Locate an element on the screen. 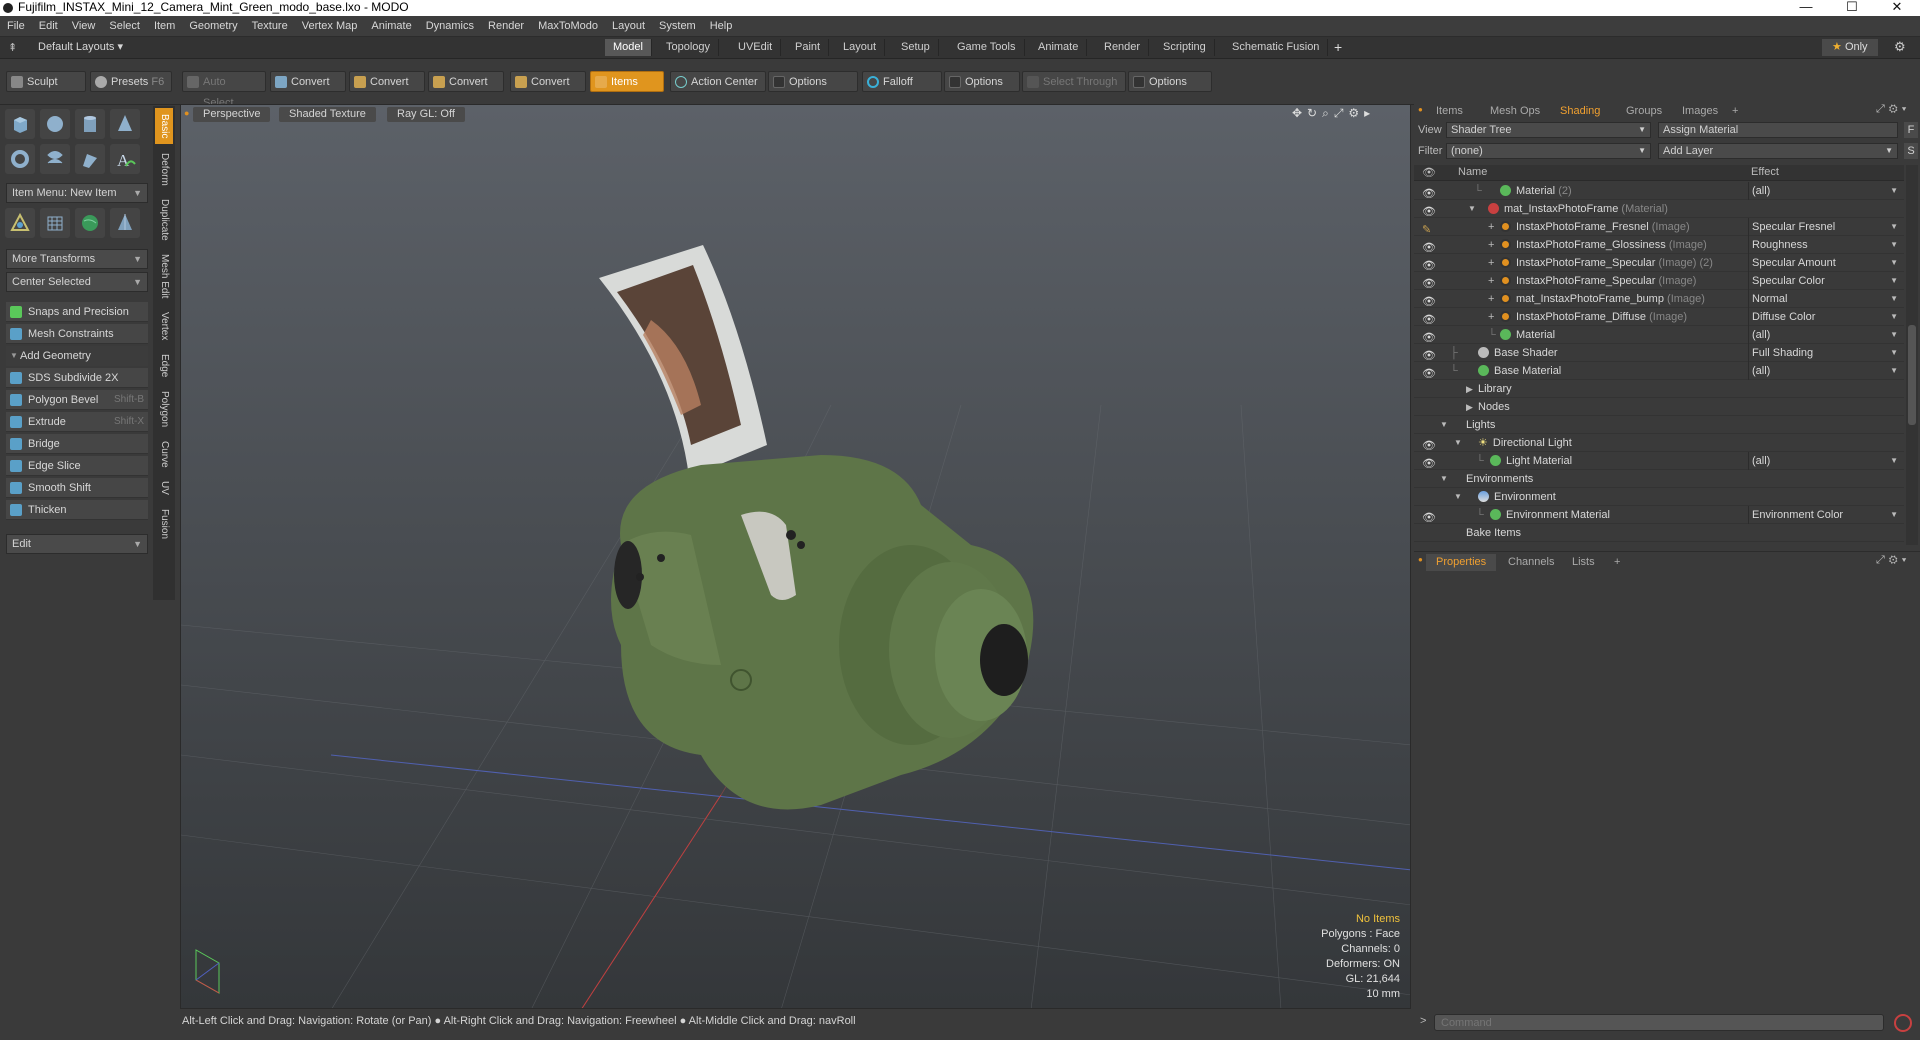 The height and width of the screenshot is (1040, 1920). assign-material-button: Assign Material is located at coordinates (1778, 130).